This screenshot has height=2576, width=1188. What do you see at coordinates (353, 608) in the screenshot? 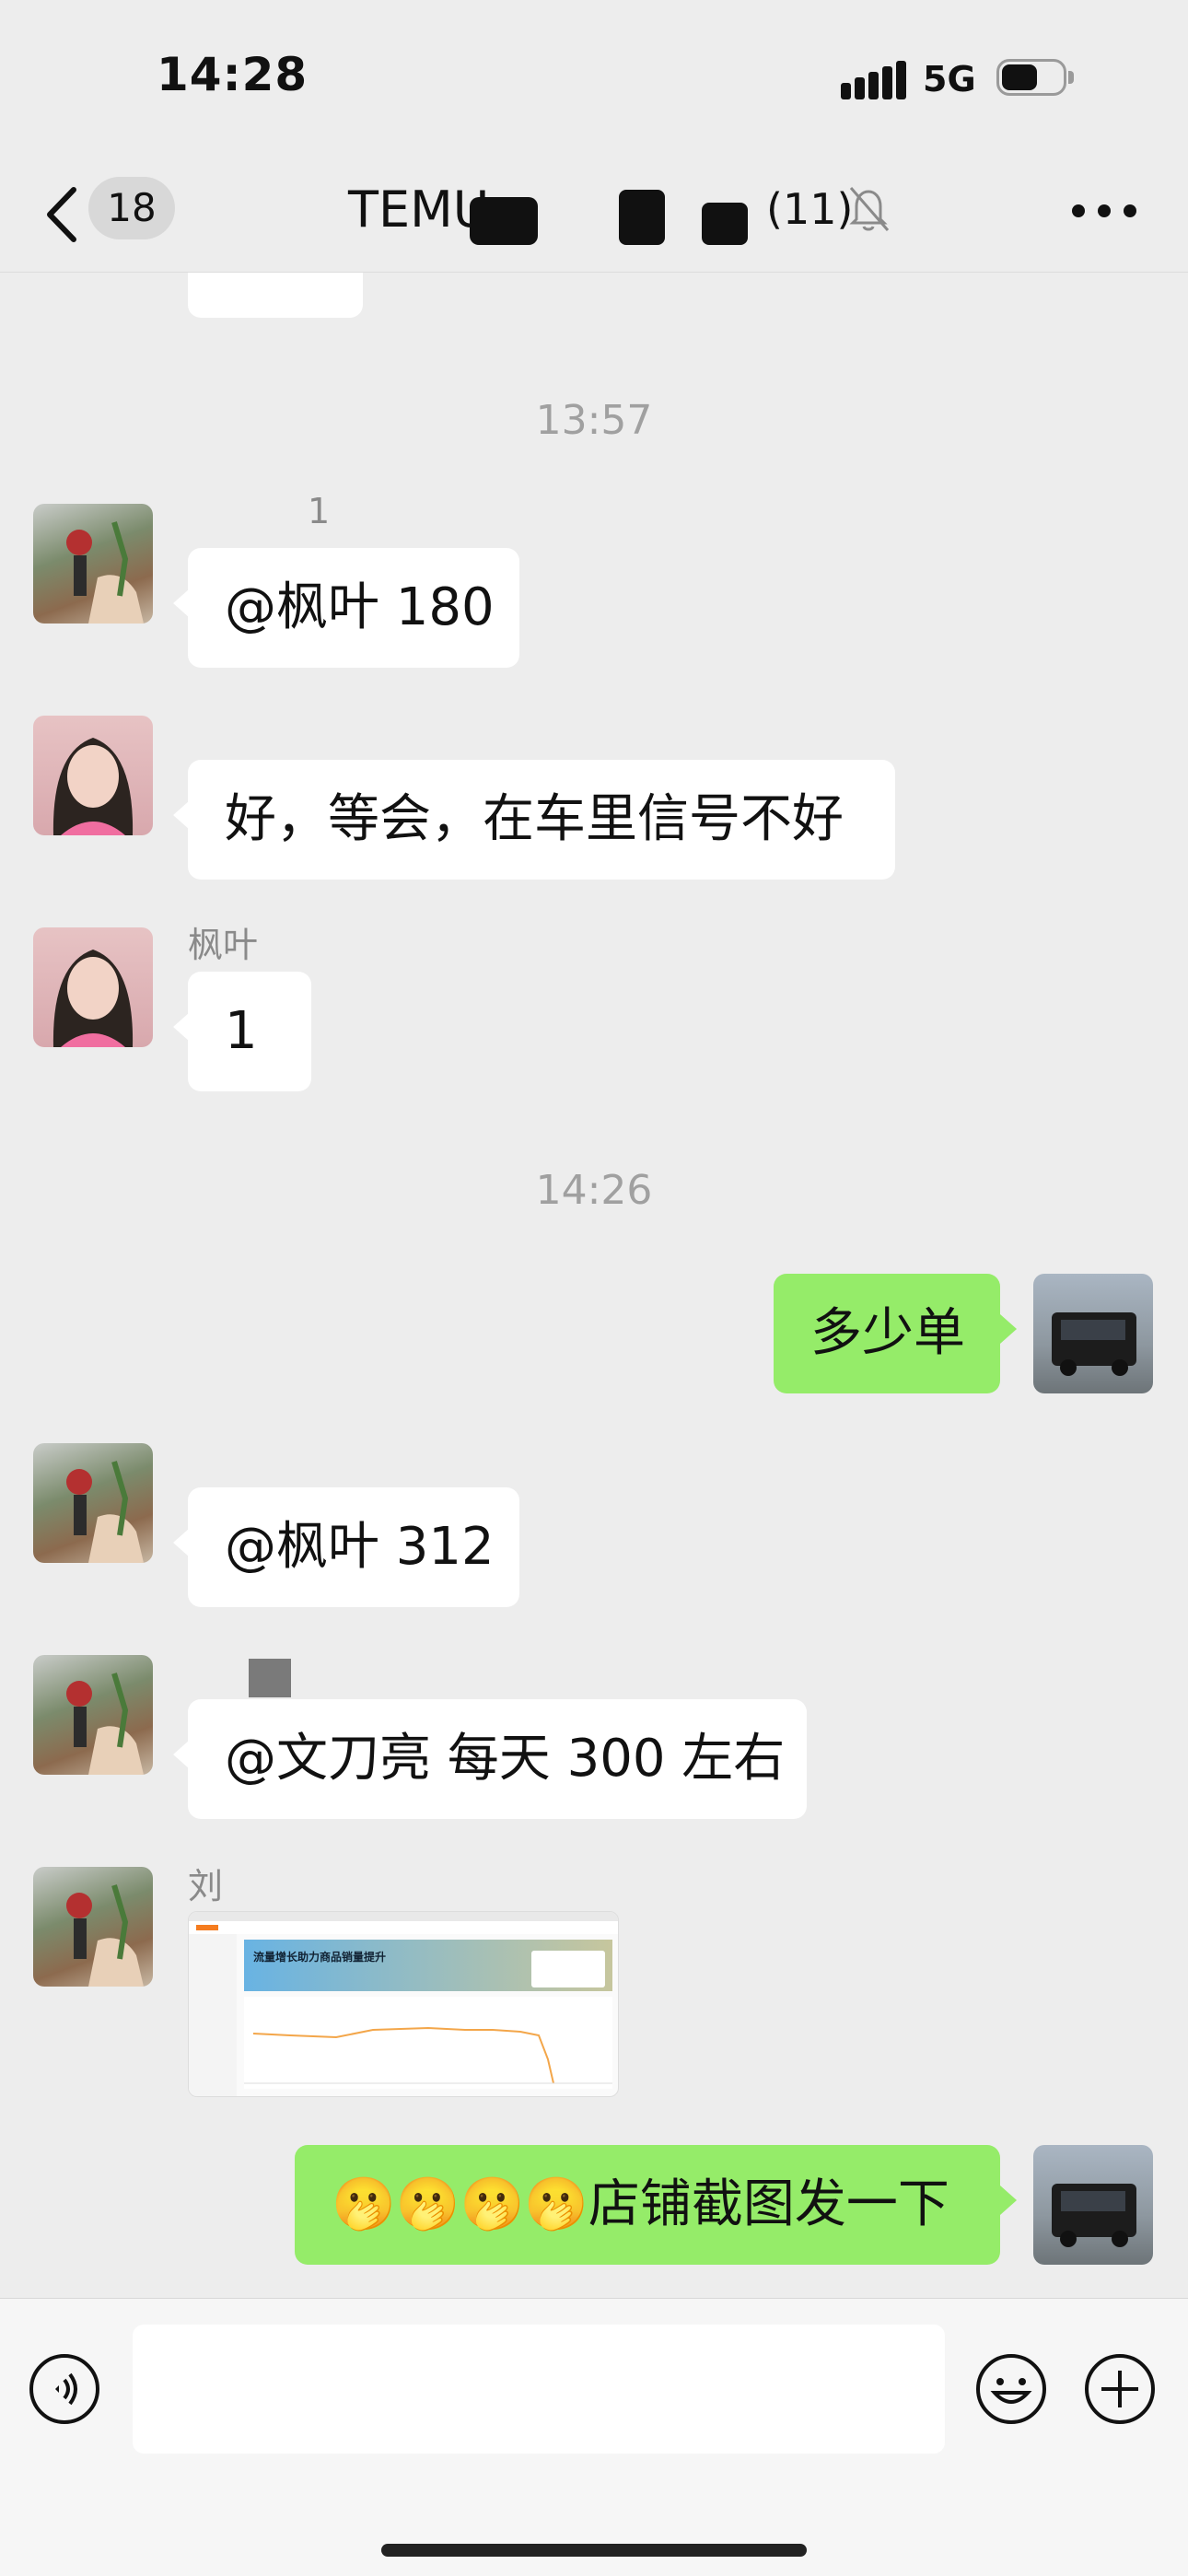
I see `message-bubble: @枫叶 180` at bounding box center [353, 608].